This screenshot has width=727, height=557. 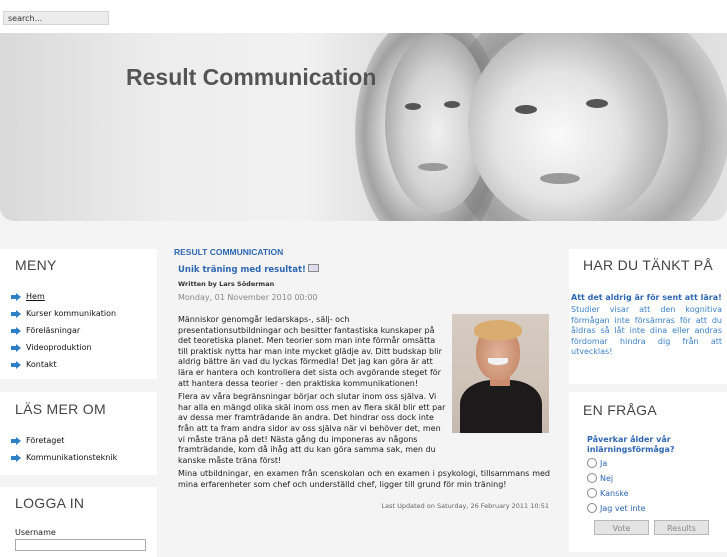 What do you see at coordinates (78, 297) in the screenshot?
I see `menu-item-hem: Hem` at bounding box center [78, 297].